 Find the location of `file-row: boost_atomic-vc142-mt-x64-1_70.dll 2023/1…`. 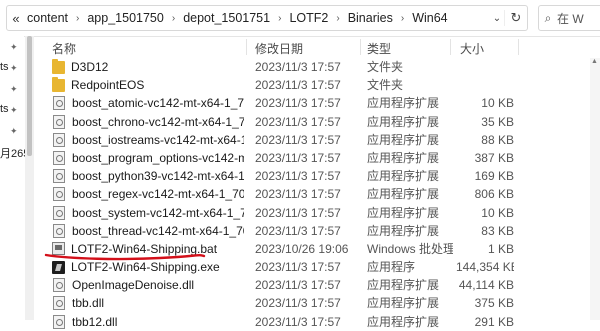

file-row: boost_atomic-vc142-mt-x64-1_70.dll 2023/1… is located at coordinates (320, 103).